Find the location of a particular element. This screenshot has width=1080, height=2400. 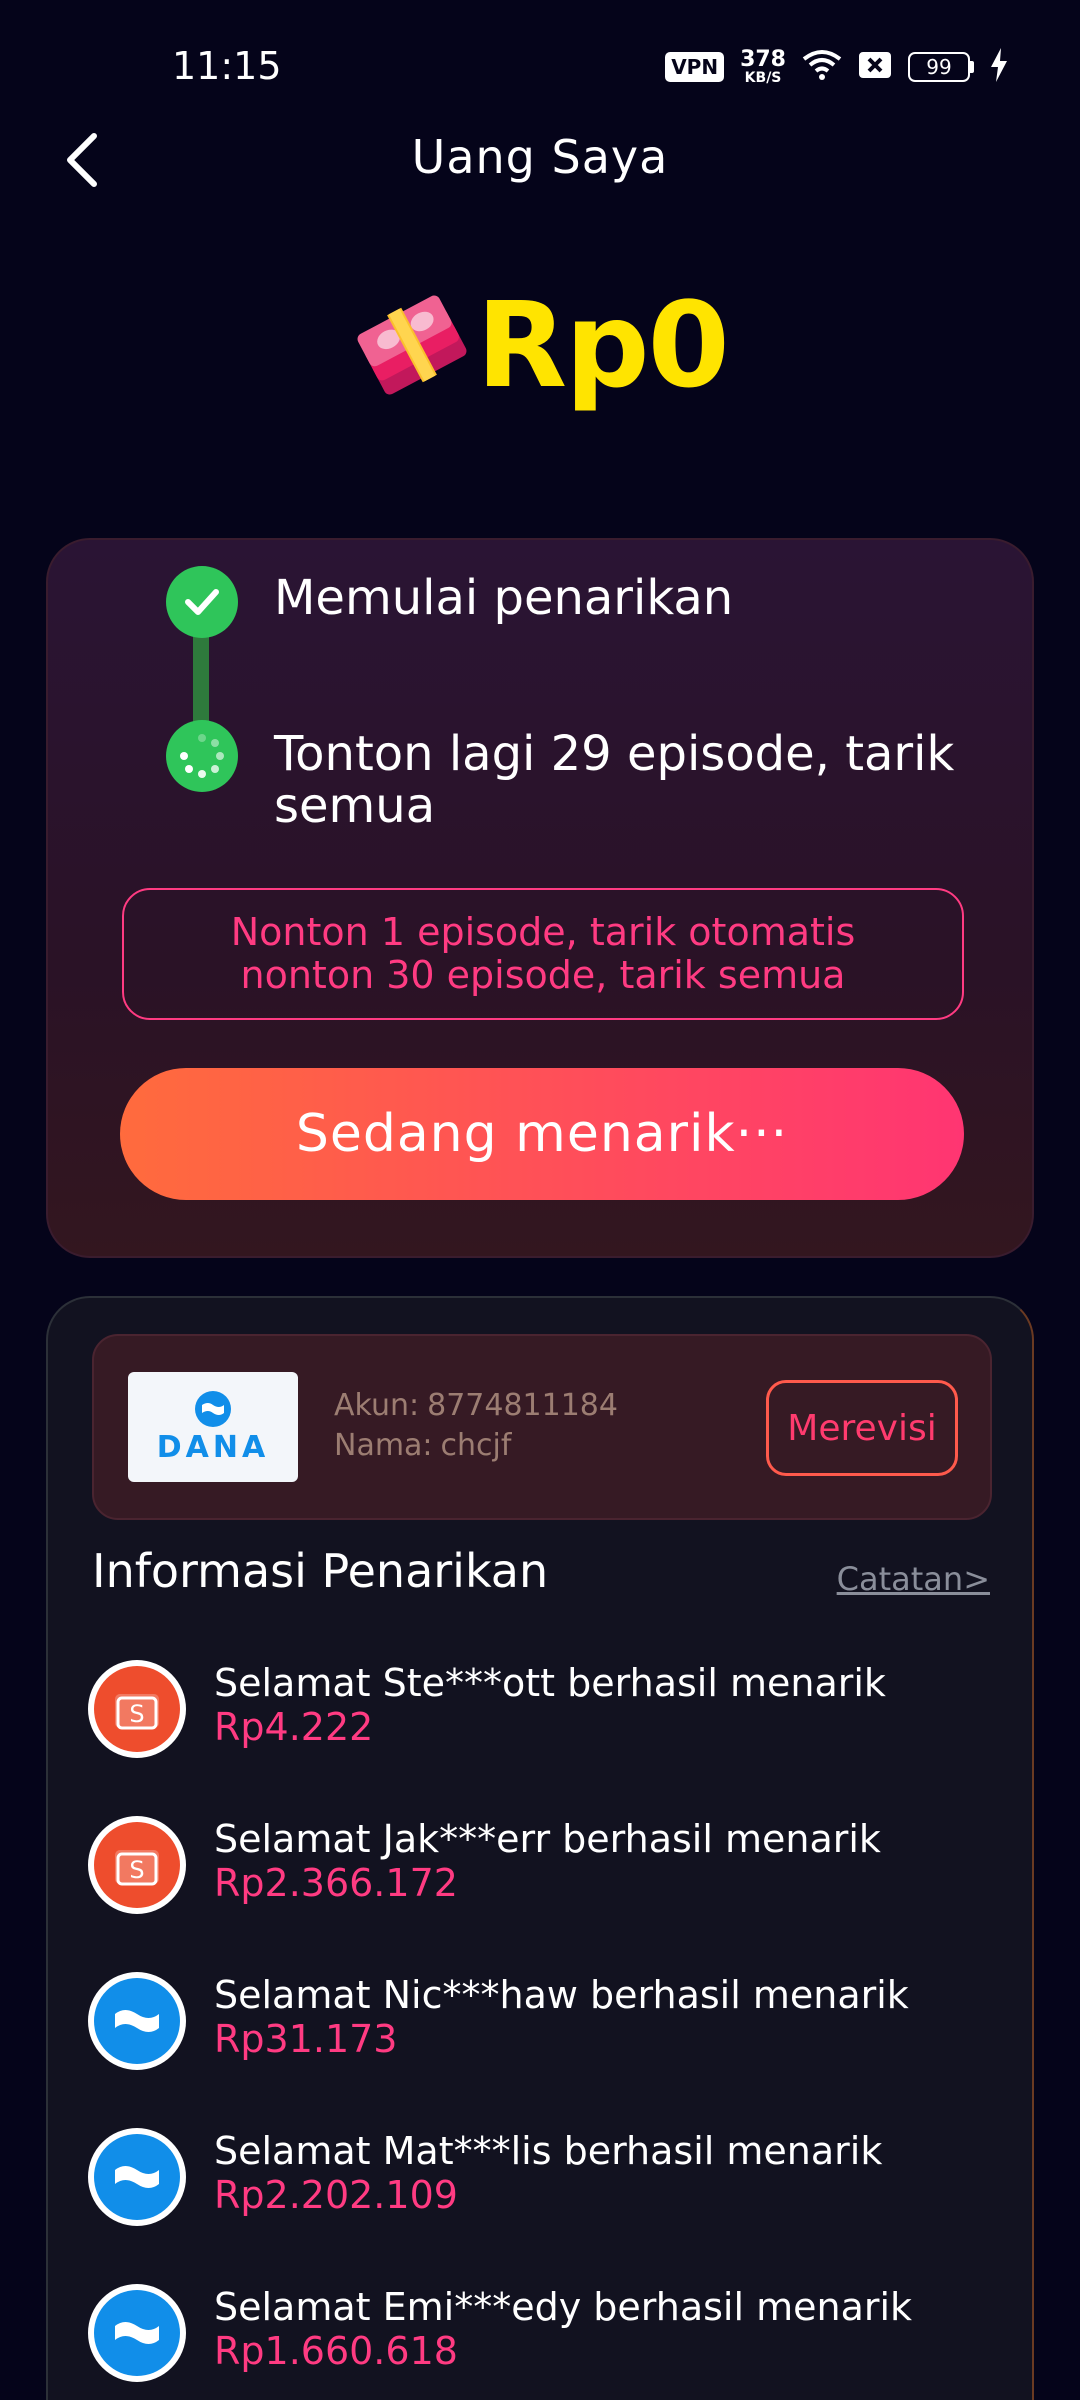

rule-line: Nonton 1 episode, tarik otomatis is located at coordinates (543, 932).